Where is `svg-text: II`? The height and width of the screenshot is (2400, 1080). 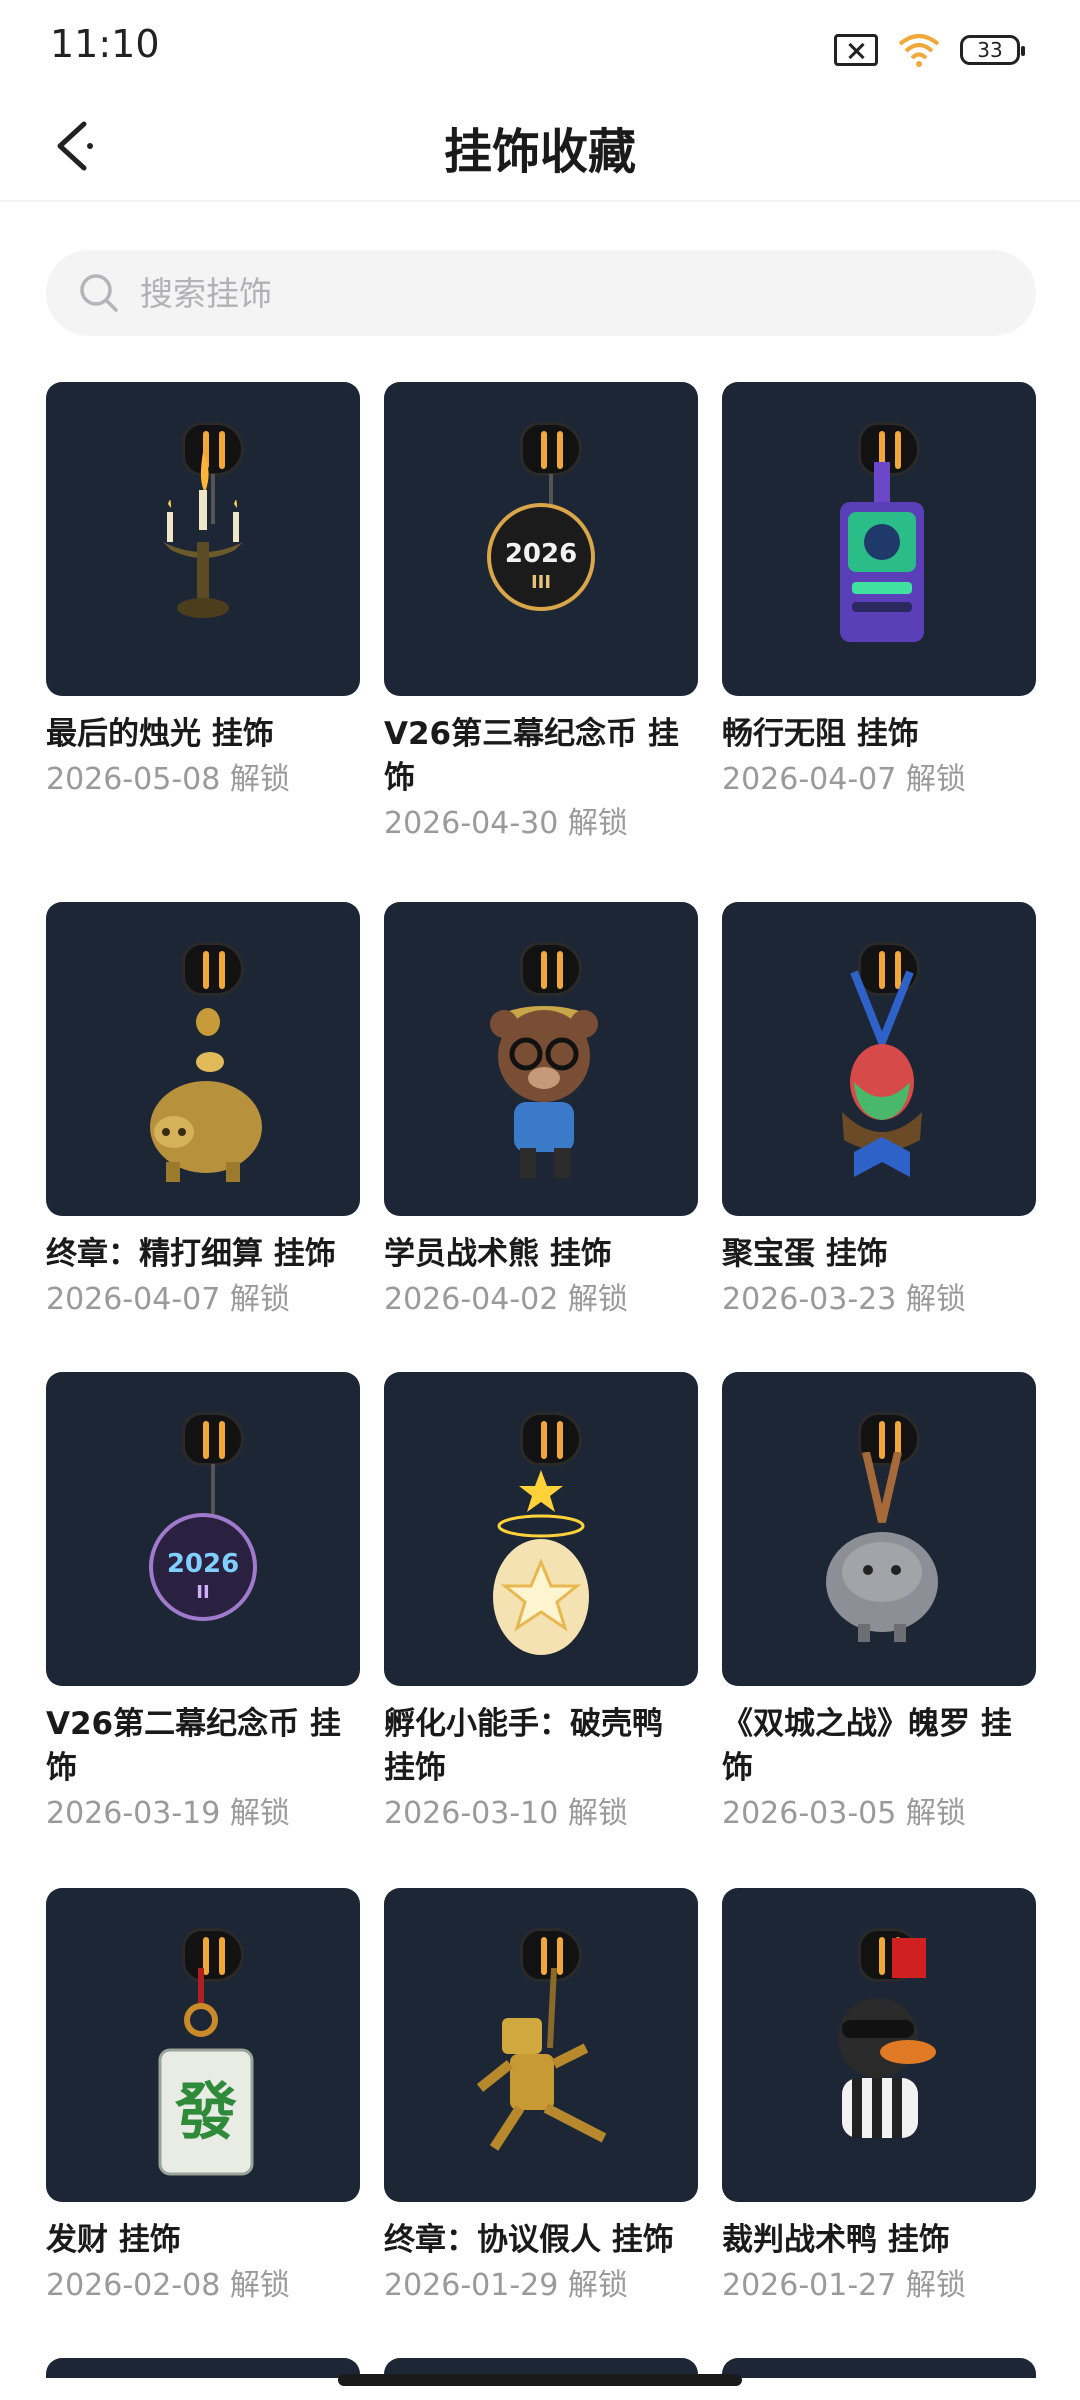 svg-text: II is located at coordinates (202, 1592).